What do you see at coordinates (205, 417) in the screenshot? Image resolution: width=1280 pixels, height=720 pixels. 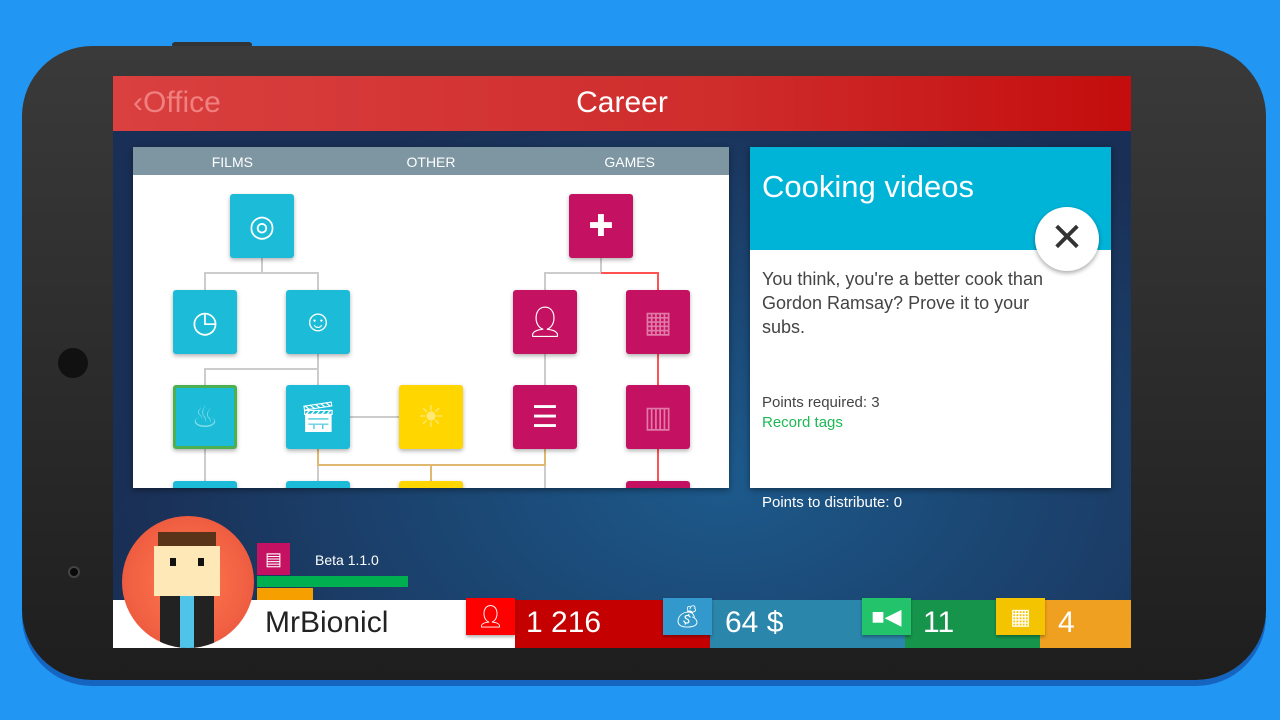 I see `node-flame-icon: ♨` at bounding box center [205, 417].